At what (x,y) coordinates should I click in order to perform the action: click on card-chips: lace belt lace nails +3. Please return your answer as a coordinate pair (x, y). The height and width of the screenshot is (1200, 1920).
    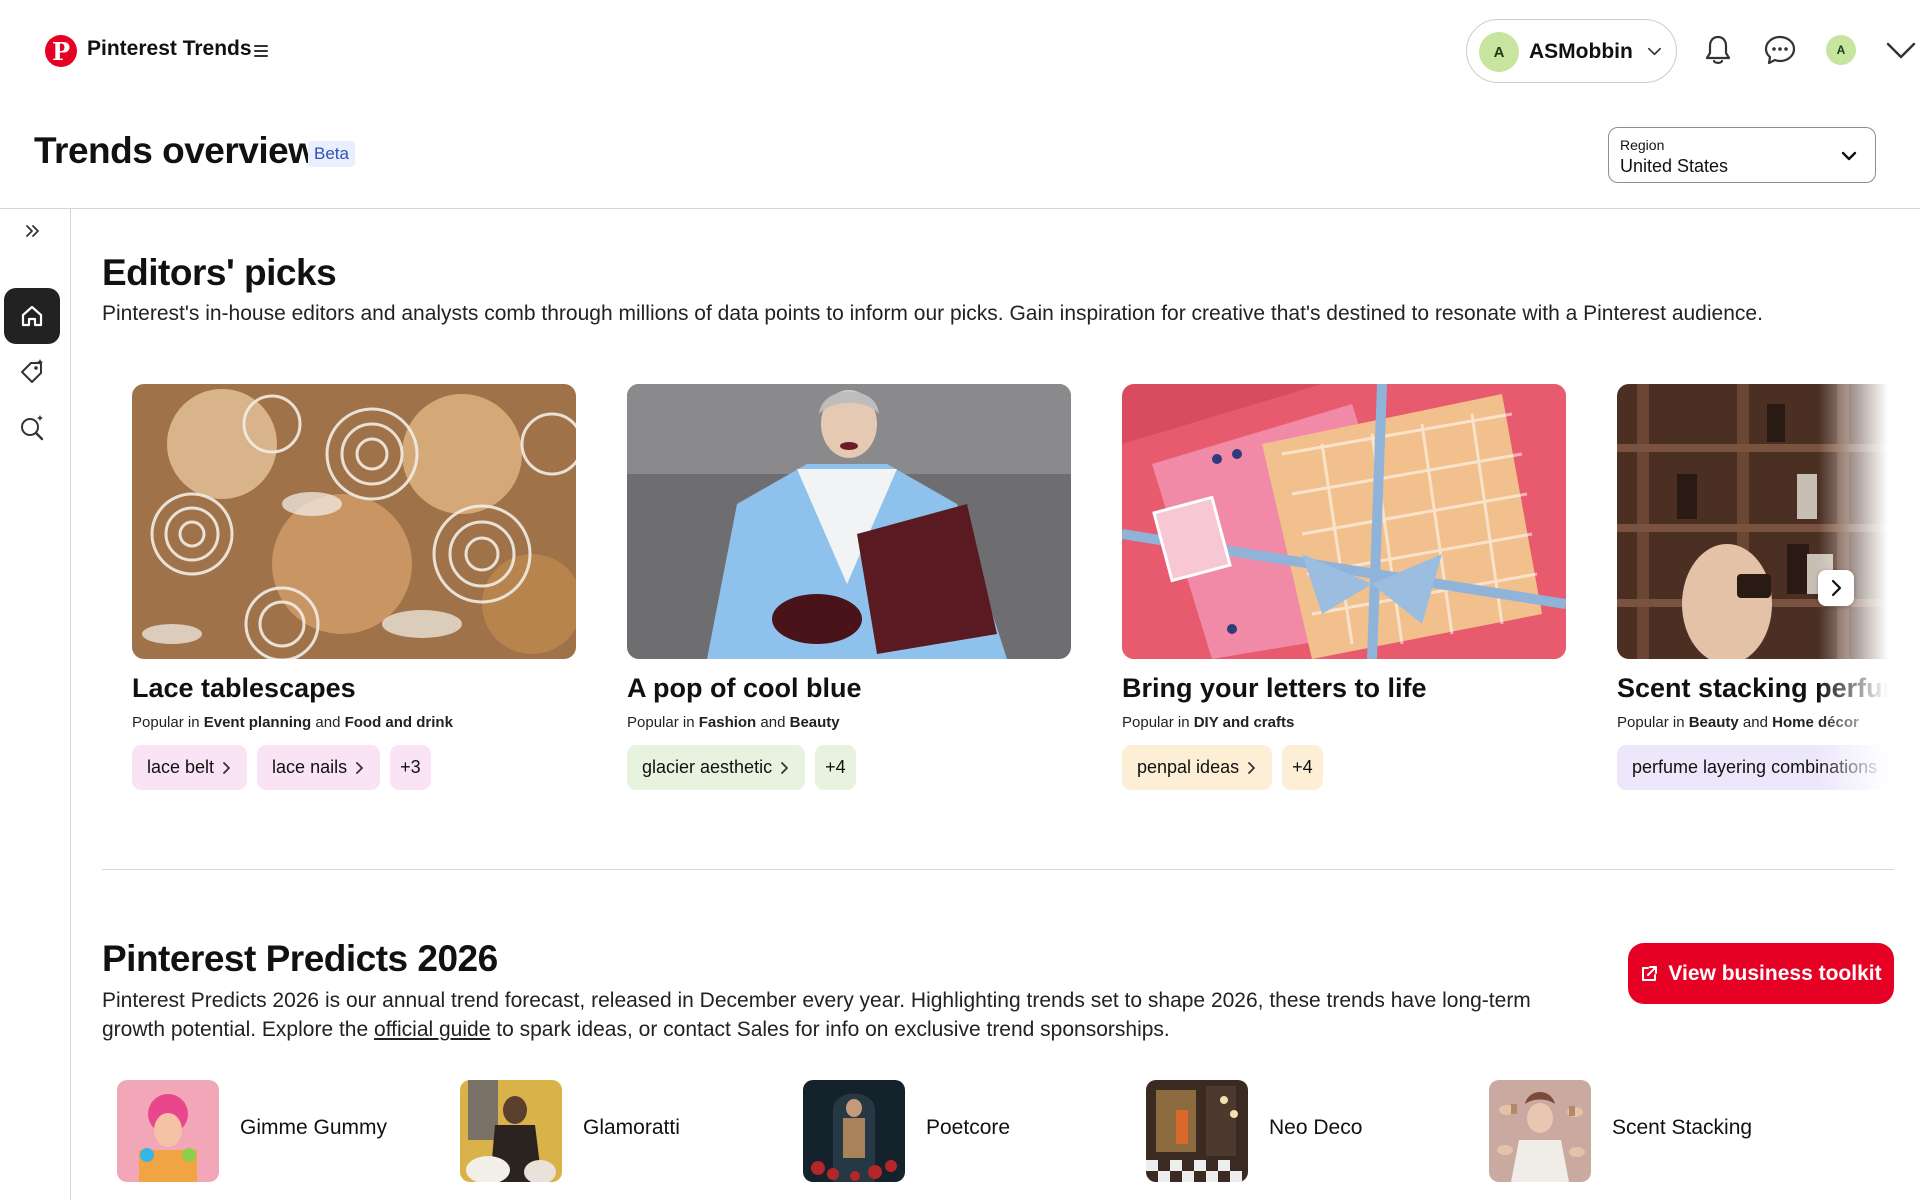
    Looking at the image, I should click on (354, 767).